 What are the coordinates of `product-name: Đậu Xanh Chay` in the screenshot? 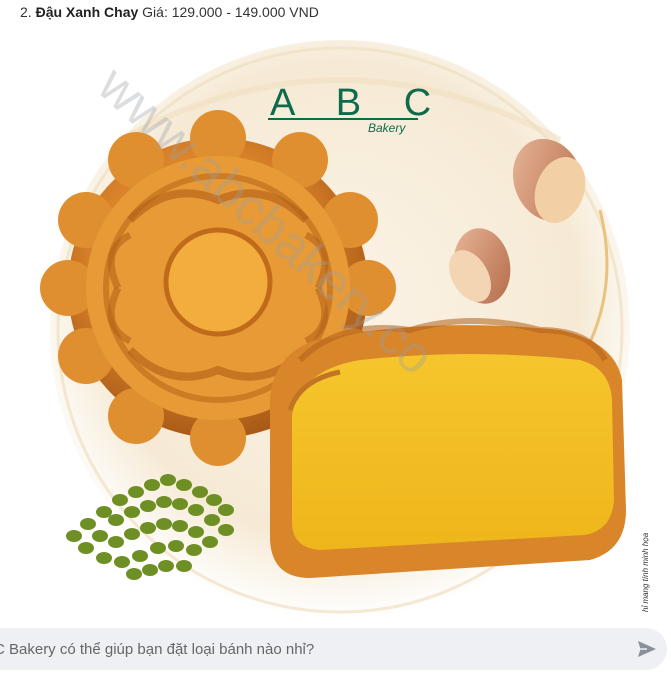 It's located at (87, 12).